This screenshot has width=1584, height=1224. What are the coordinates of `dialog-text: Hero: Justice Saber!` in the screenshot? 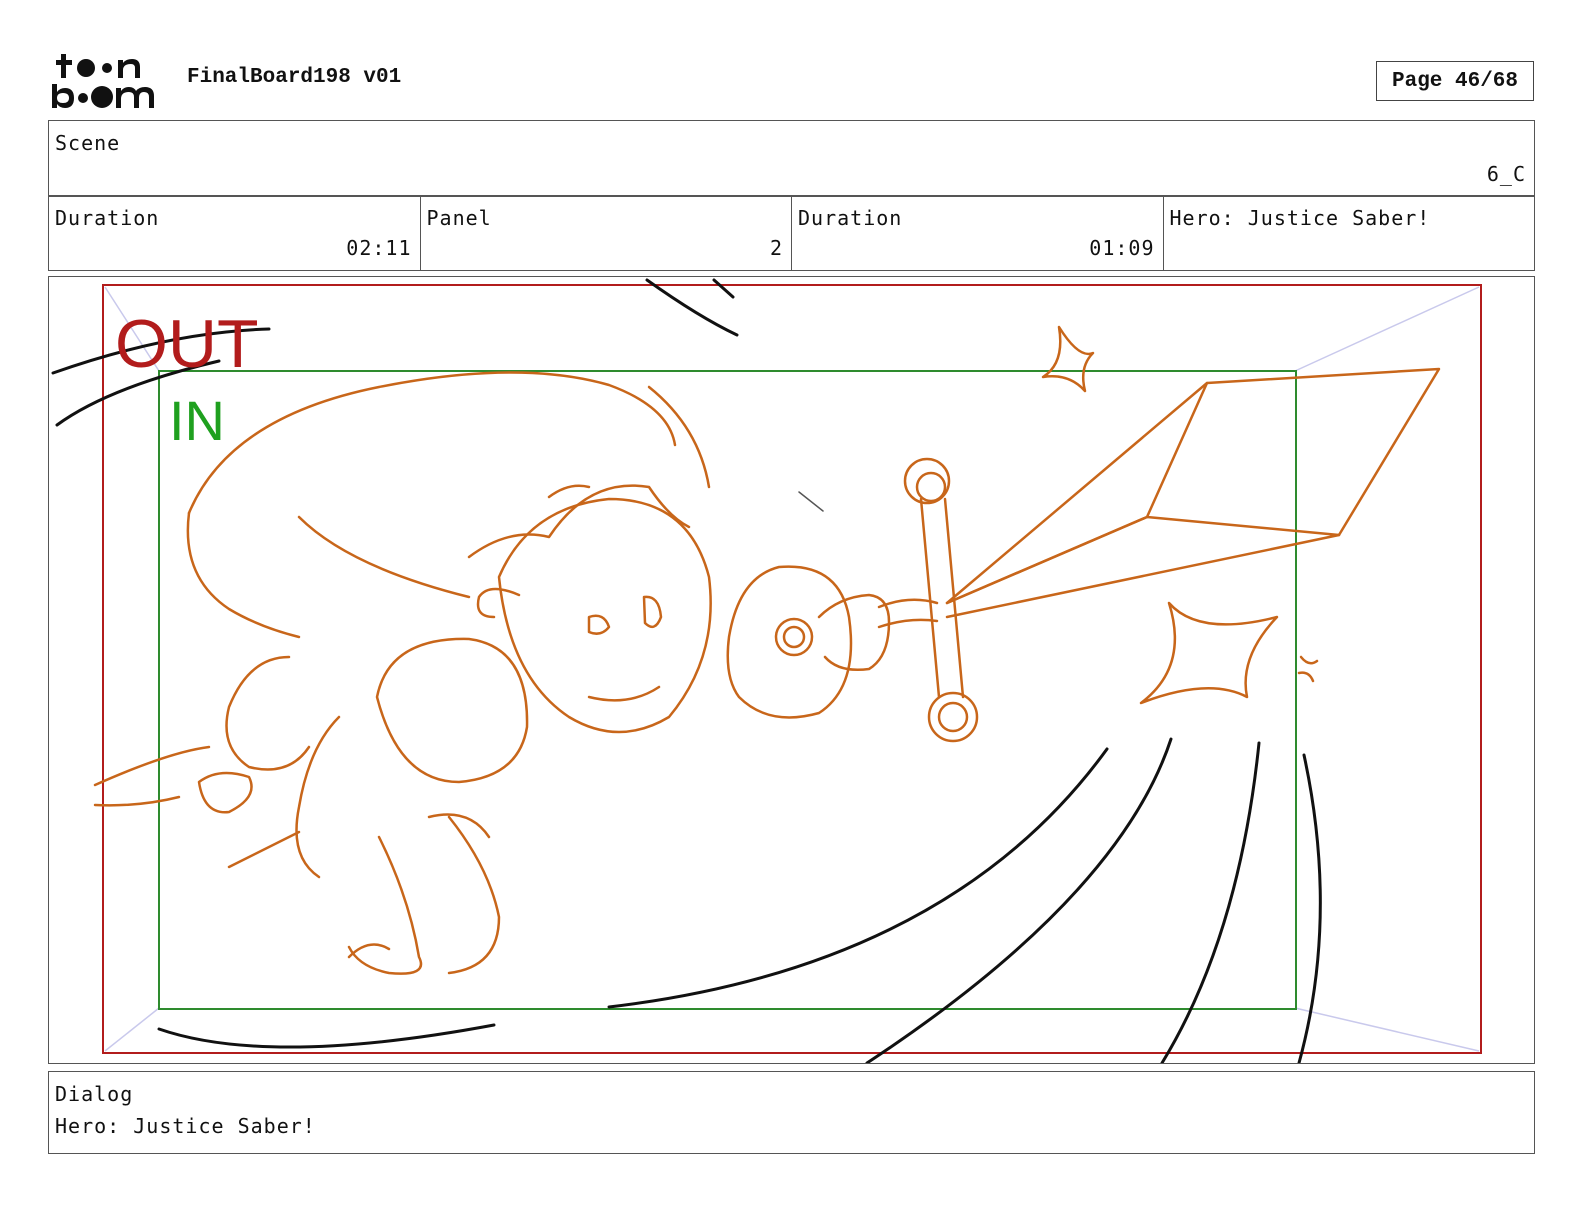 It's located at (185, 1126).